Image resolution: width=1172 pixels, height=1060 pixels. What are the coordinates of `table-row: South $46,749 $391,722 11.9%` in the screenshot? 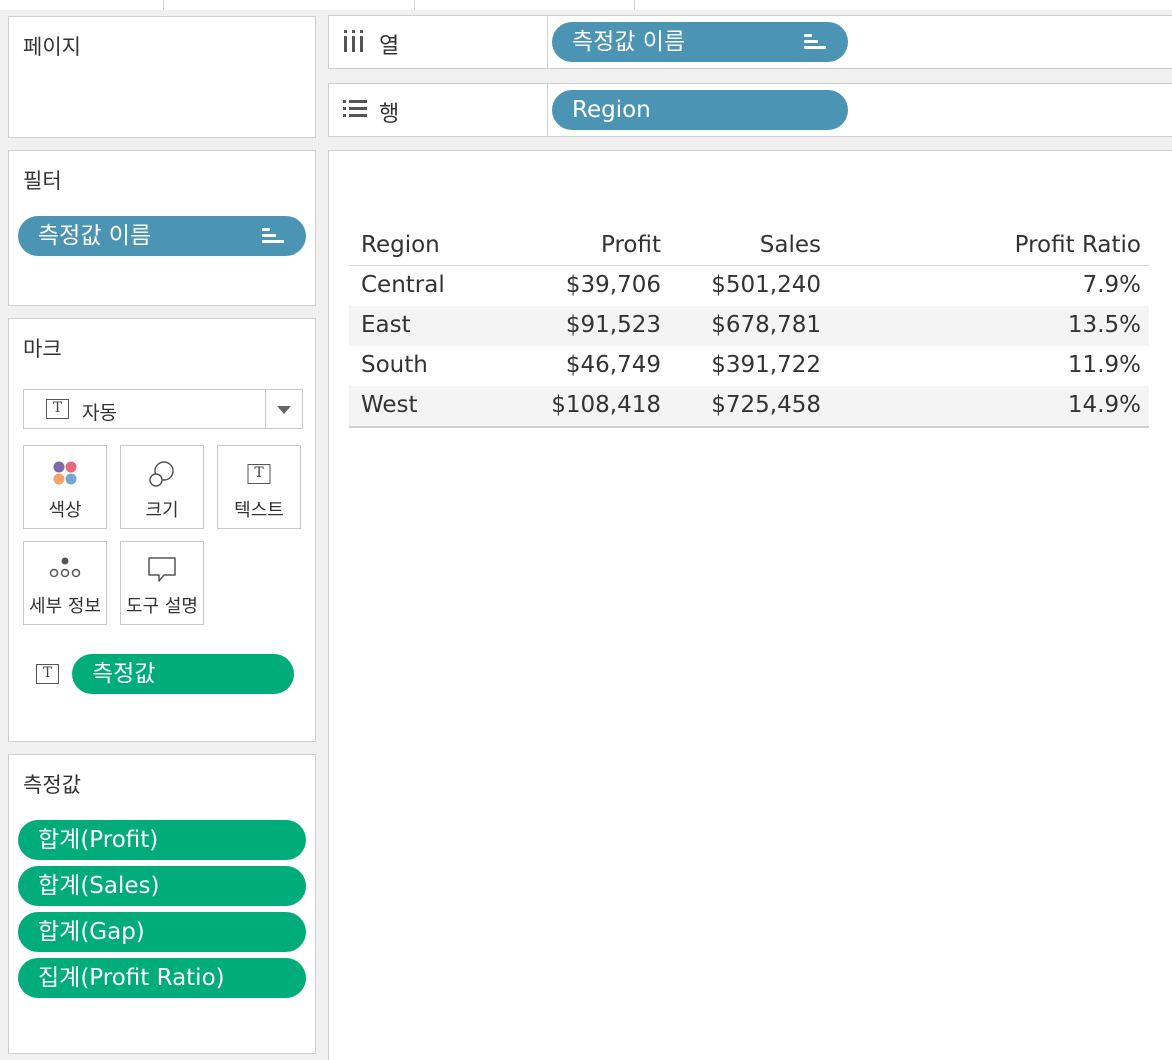 It's located at (749, 366).